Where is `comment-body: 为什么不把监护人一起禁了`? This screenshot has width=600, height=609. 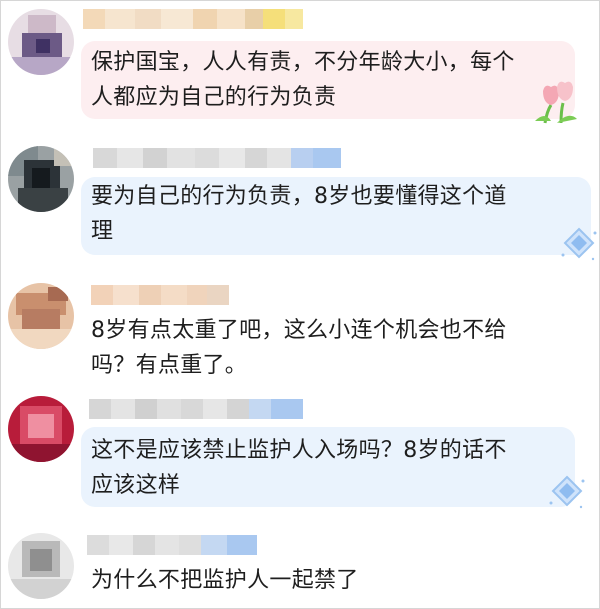 comment-body: 为什么不把监护人一起禁了 is located at coordinates (225, 580).